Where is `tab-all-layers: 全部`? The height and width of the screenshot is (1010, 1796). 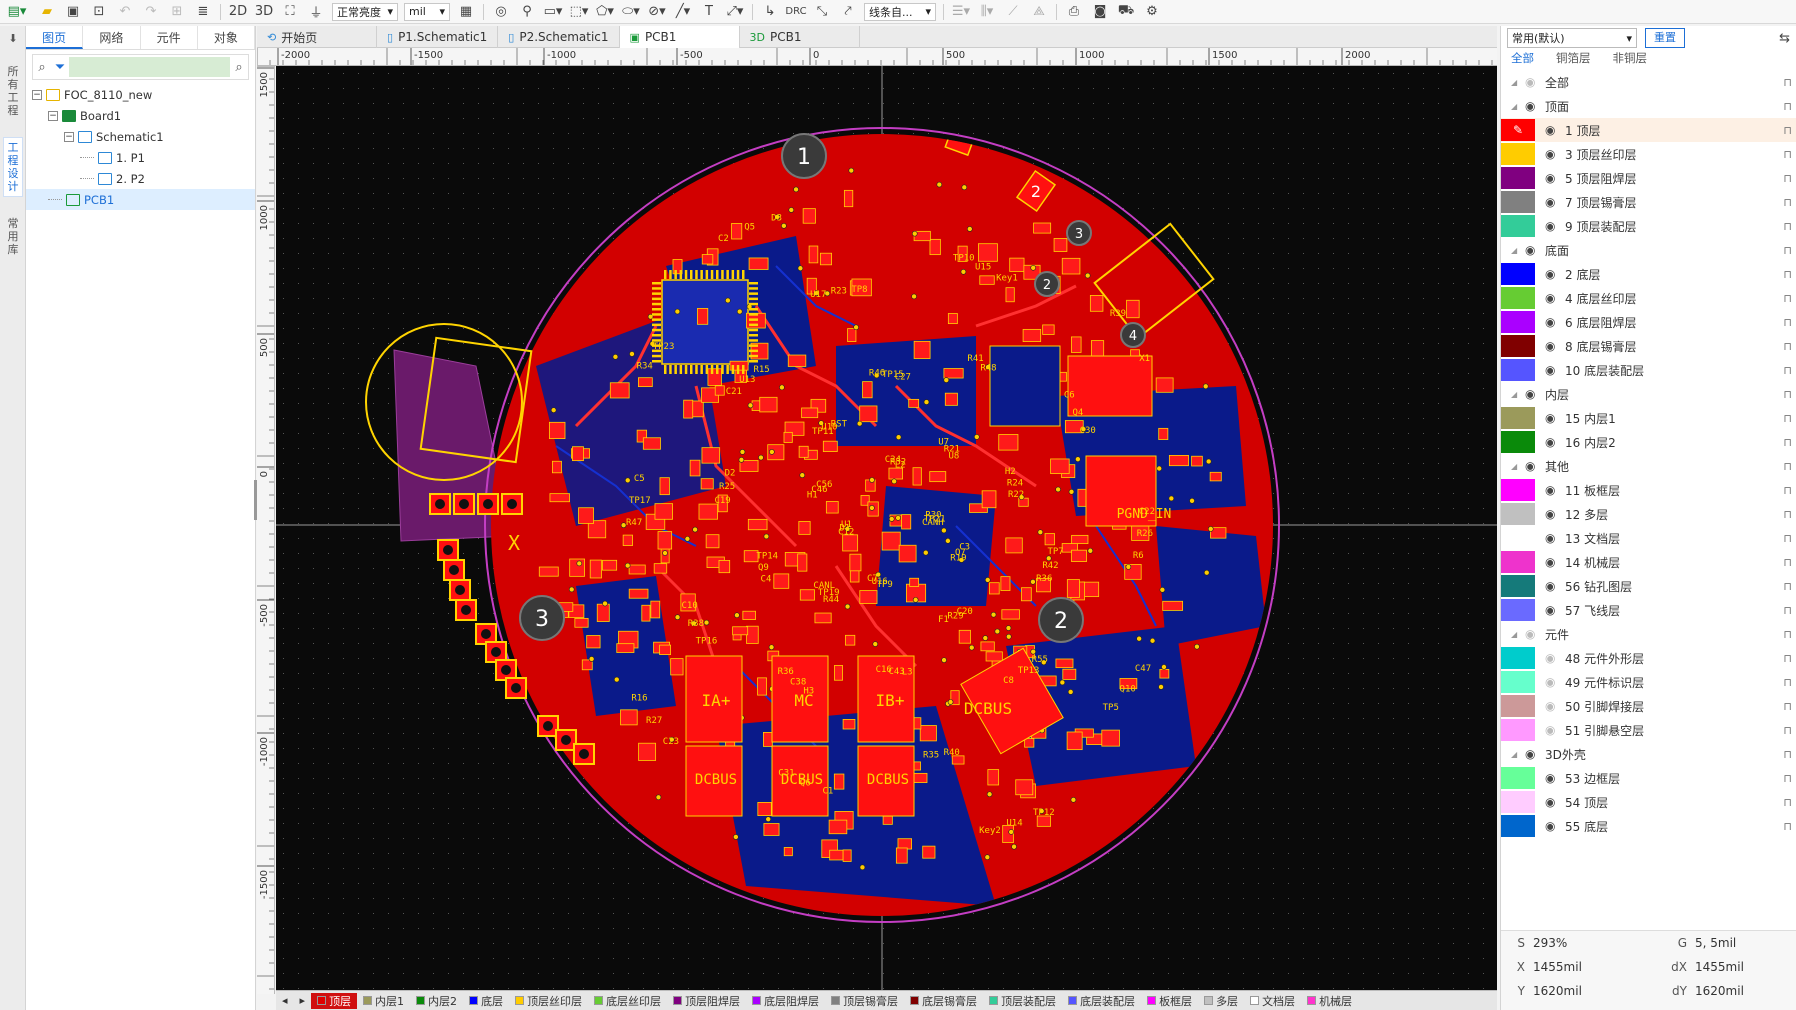 tab-all-layers: 全部 is located at coordinates (1522, 60).